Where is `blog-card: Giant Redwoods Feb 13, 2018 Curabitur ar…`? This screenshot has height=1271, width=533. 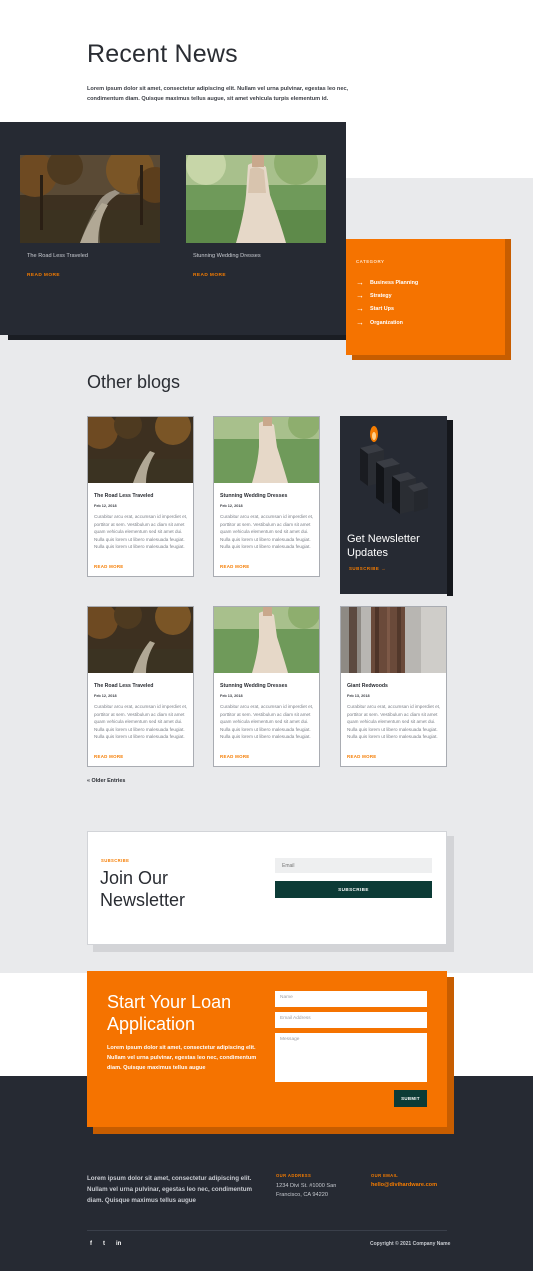
blog-card: Giant Redwoods Feb 13, 2018 Curabitur ar… is located at coordinates (393, 686).